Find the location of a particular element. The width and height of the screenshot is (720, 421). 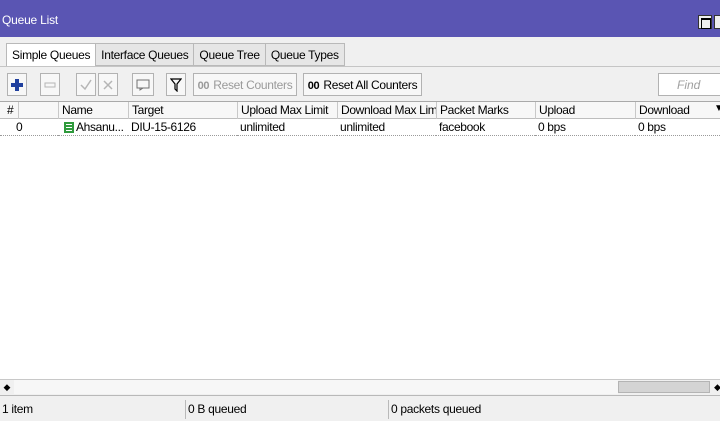

reset-counters-button: 00 Reset Counters is located at coordinates (245, 84).